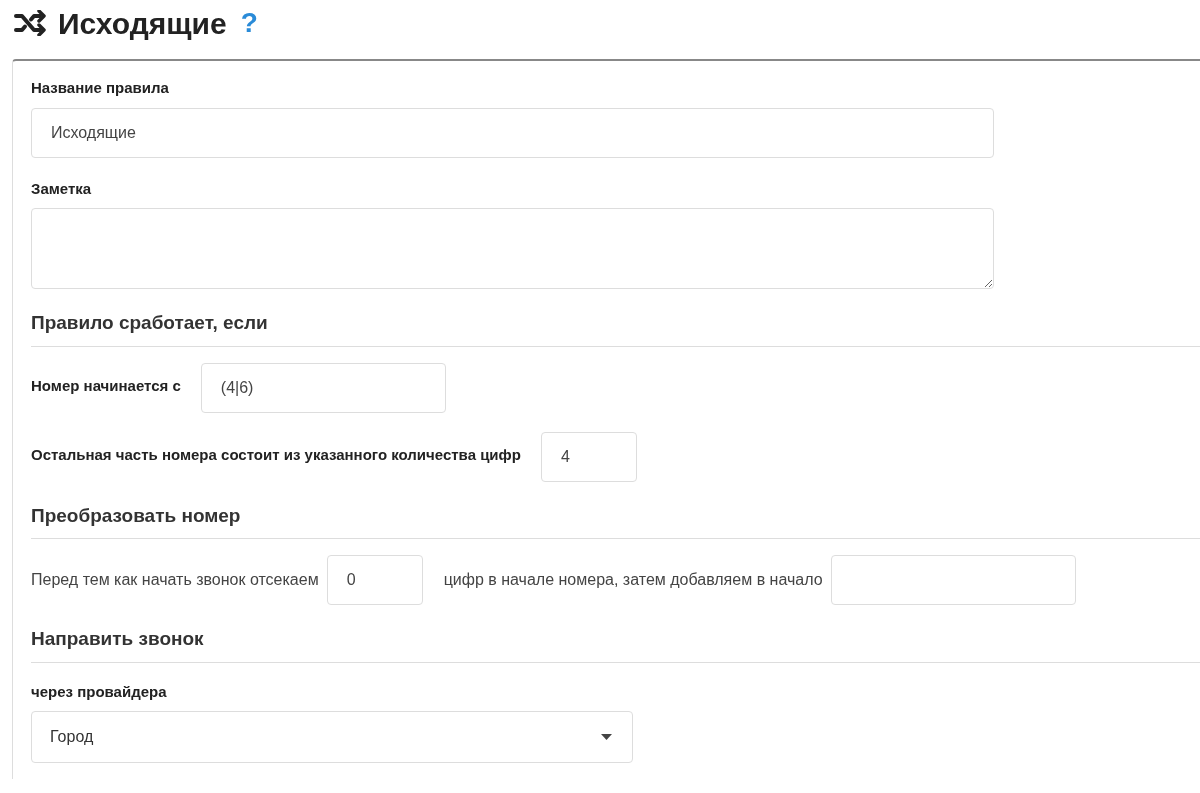  Describe the element at coordinates (512, 248) in the screenshot. I see `note-textarea` at that location.